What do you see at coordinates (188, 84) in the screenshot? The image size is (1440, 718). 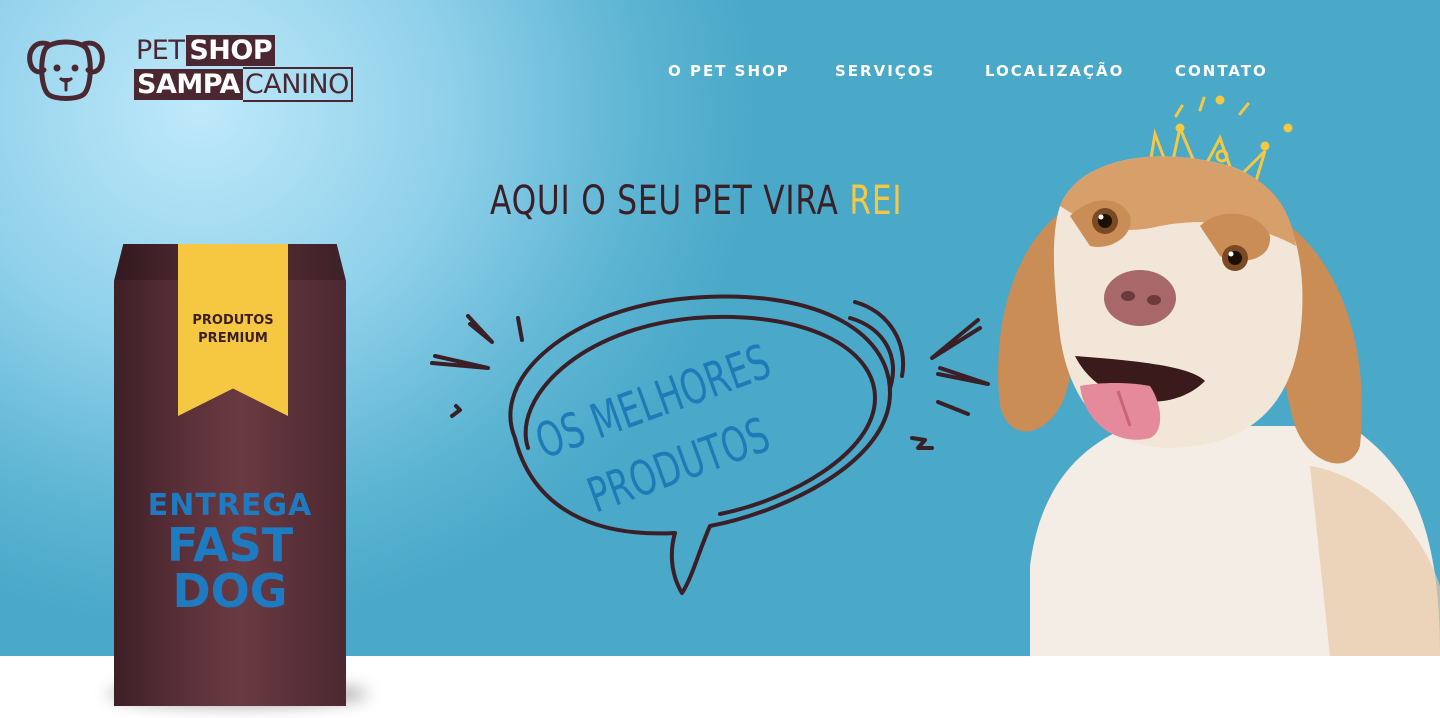 I see `logo-text-sampa: SAMPA` at bounding box center [188, 84].